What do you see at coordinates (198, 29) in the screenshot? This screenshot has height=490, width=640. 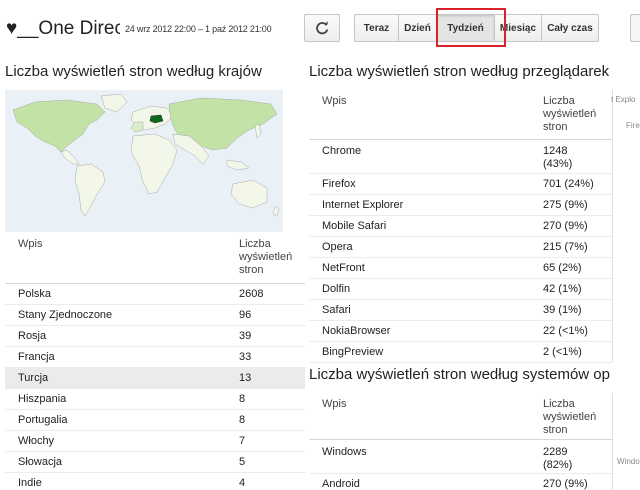 I see `date-range: 24 wrz 2012 22:00 – 1 paź 2012 21:00` at bounding box center [198, 29].